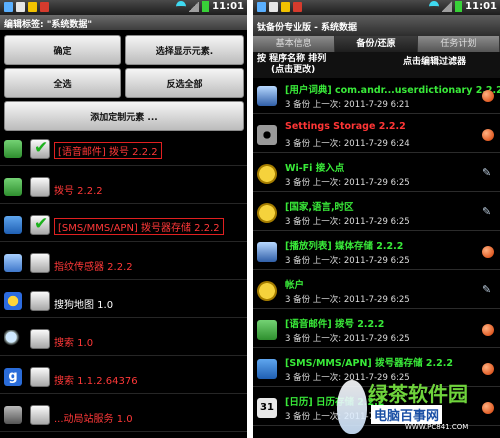 The height and width of the screenshot is (438, 500). I want to click on phone-dialer-icon, so click(267, 330).